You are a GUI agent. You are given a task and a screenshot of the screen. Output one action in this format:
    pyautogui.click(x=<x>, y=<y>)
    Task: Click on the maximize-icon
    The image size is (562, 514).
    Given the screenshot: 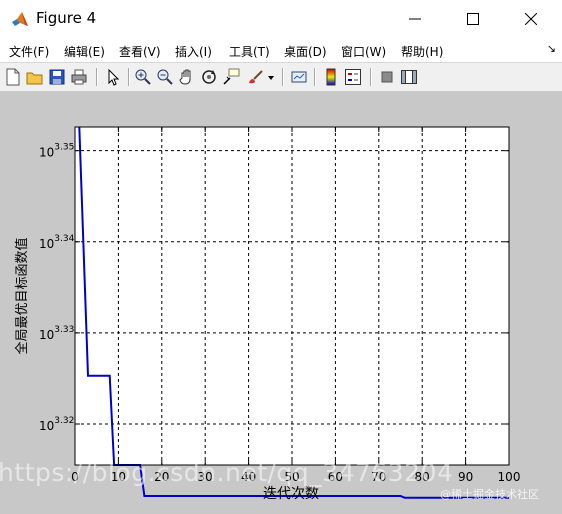 What is the action you would take?
    pyautogui.click(x=473, y=19)
    